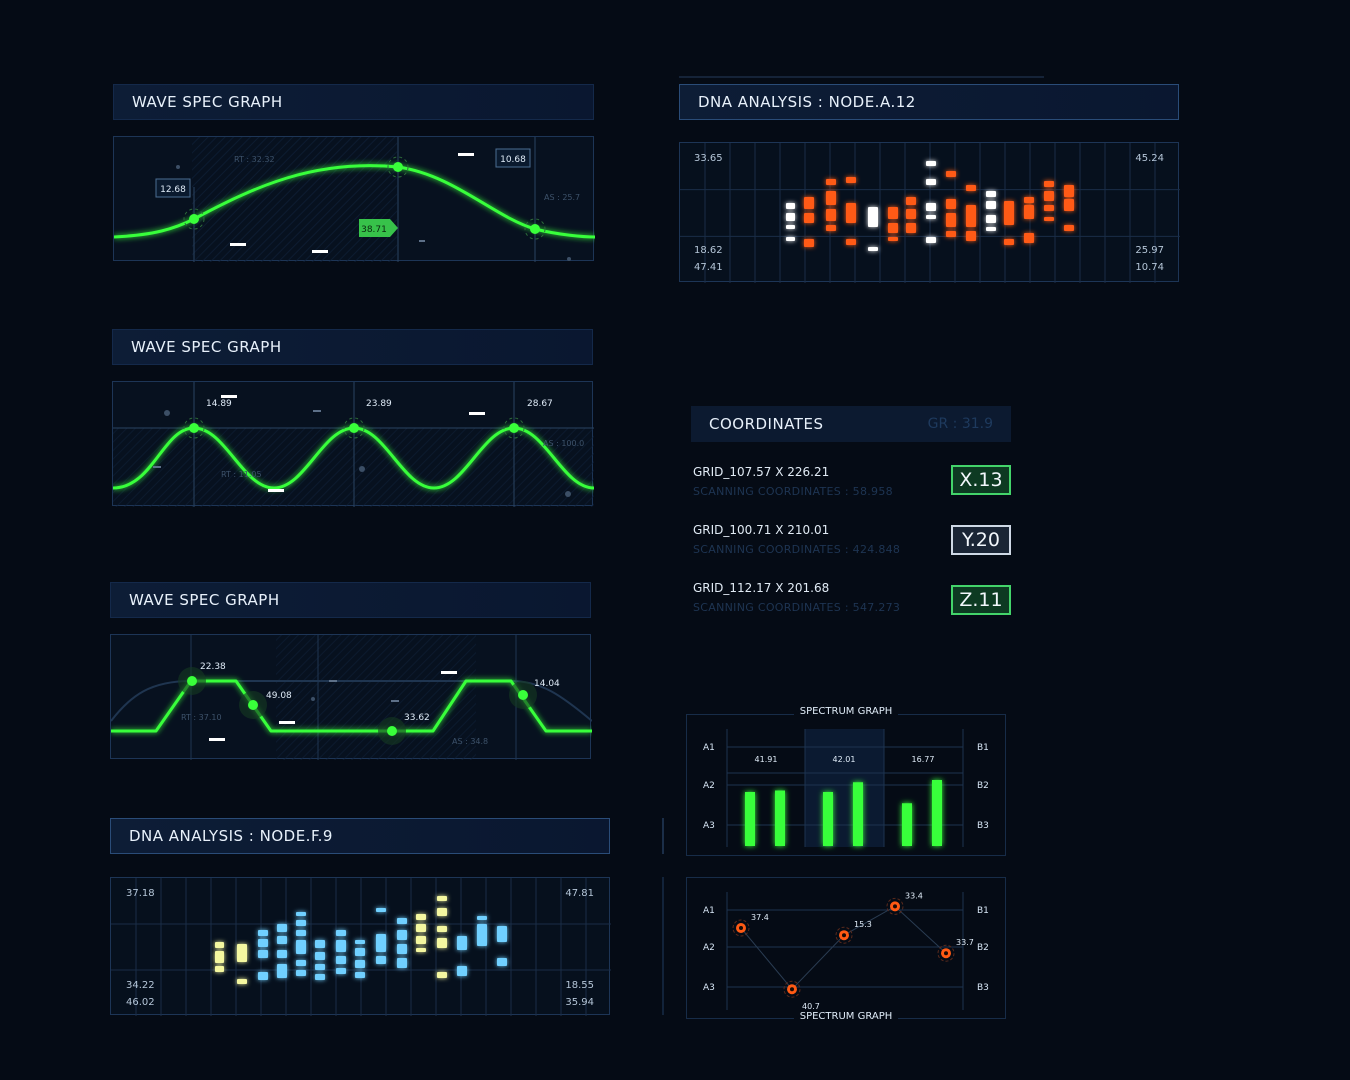  What do you see at coordinates (709, 826) in the screenshot?
I see `spectrum-bar-left-label: A3` at bounding box center [709, 826].